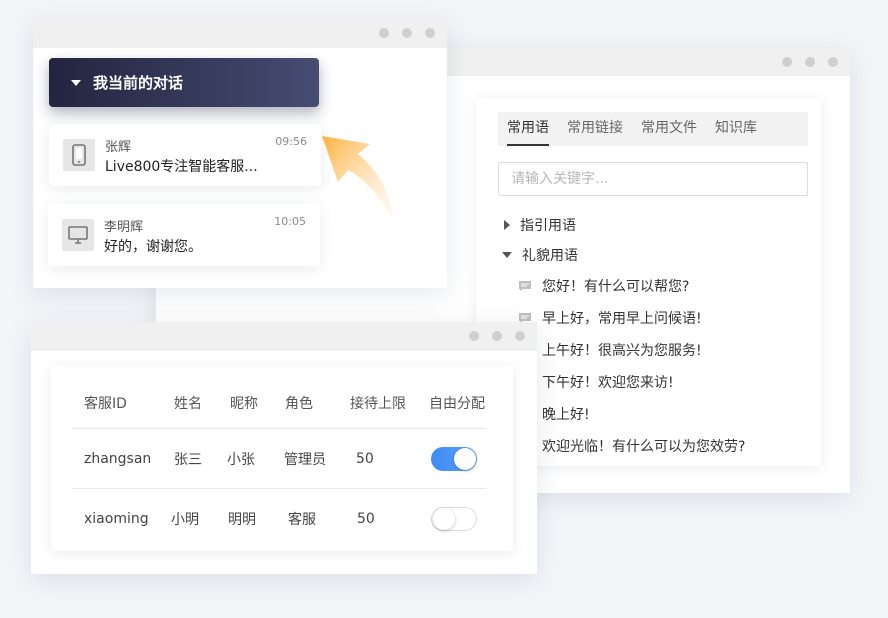 This screenshot has width=888, height=618. What do you see at coordinates (279, 403) in the screenshot?
I see `table-header: 客服ID 姓名 昵称 角色 接待上限 自由分配` at bounding box center [279, 403].